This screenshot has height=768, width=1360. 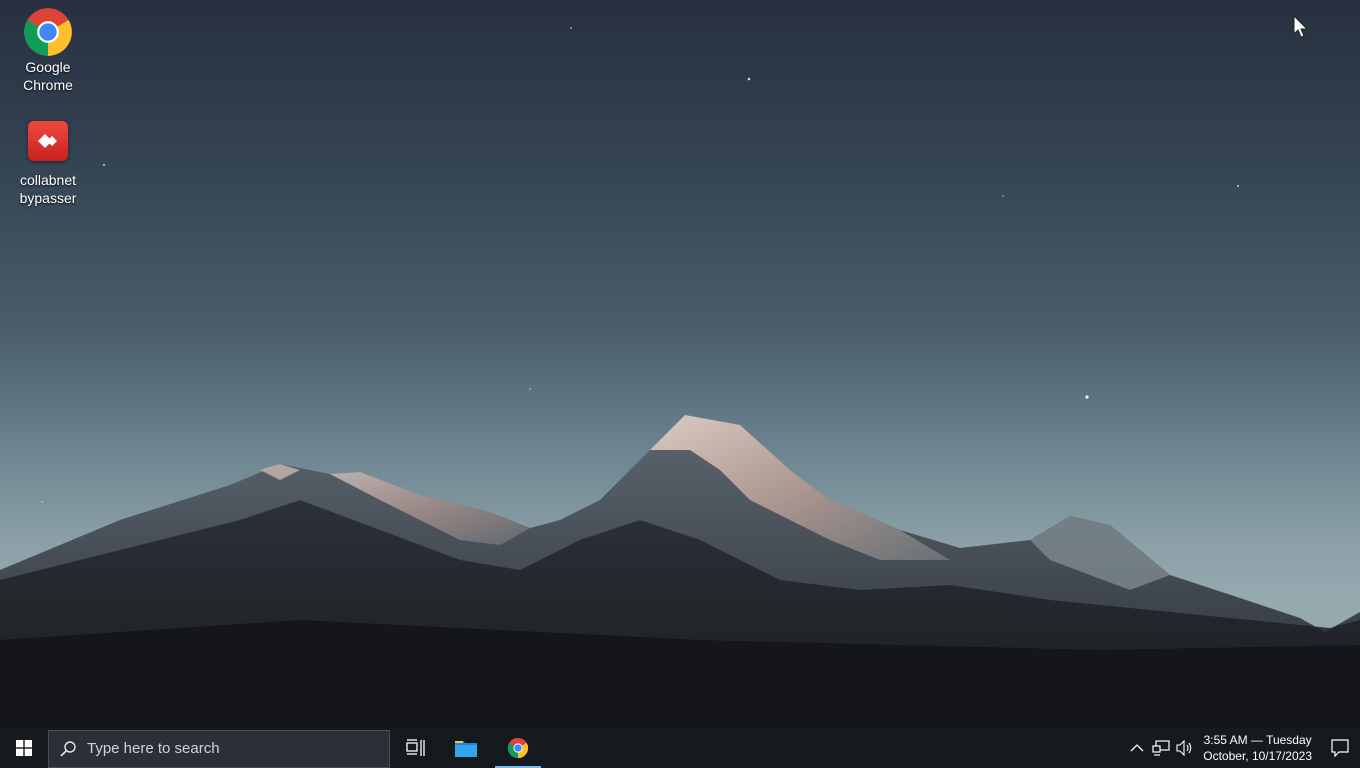 I want to click on action-center-button, so click(x=1340, y=748).